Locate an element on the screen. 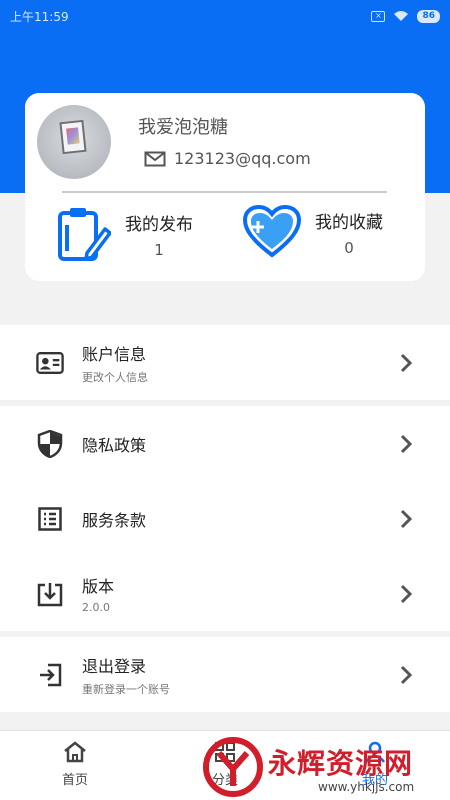 This screenshot has width=450, height=800. status-icons: × 86 is located at coordinates (405, 16).